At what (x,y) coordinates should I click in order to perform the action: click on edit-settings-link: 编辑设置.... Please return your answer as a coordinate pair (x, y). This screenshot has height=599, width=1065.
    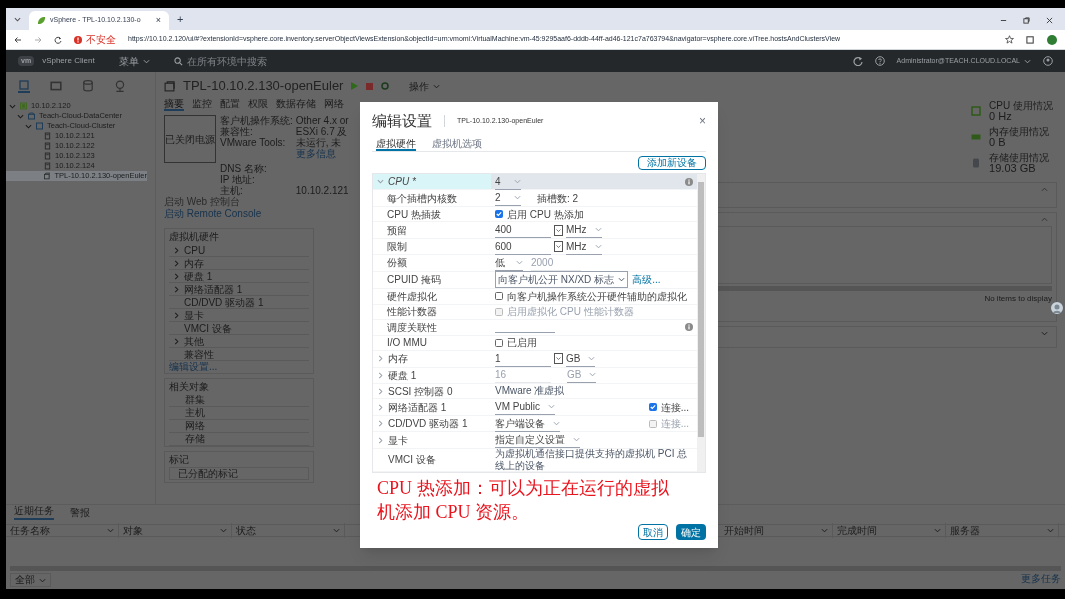
    Looking at the image, I should click on (239, 367).